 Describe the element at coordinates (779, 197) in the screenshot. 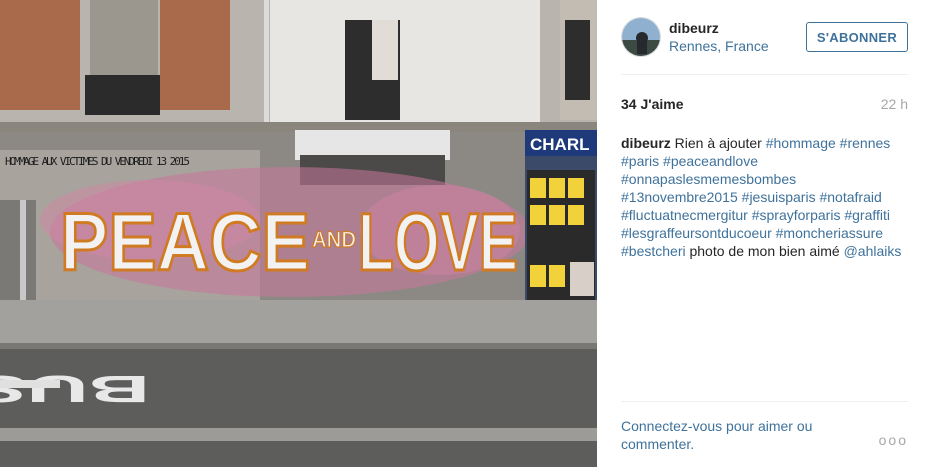

I see `hashtag: #jesuisparis` at that location.